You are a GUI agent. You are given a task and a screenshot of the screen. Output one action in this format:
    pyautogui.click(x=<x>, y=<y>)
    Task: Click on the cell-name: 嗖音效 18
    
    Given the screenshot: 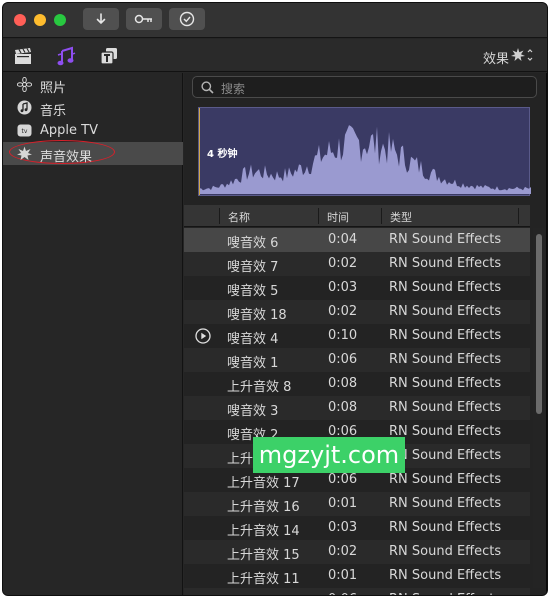 What is the action you would take?
    pyautogui.click(x=257, y=315)
    